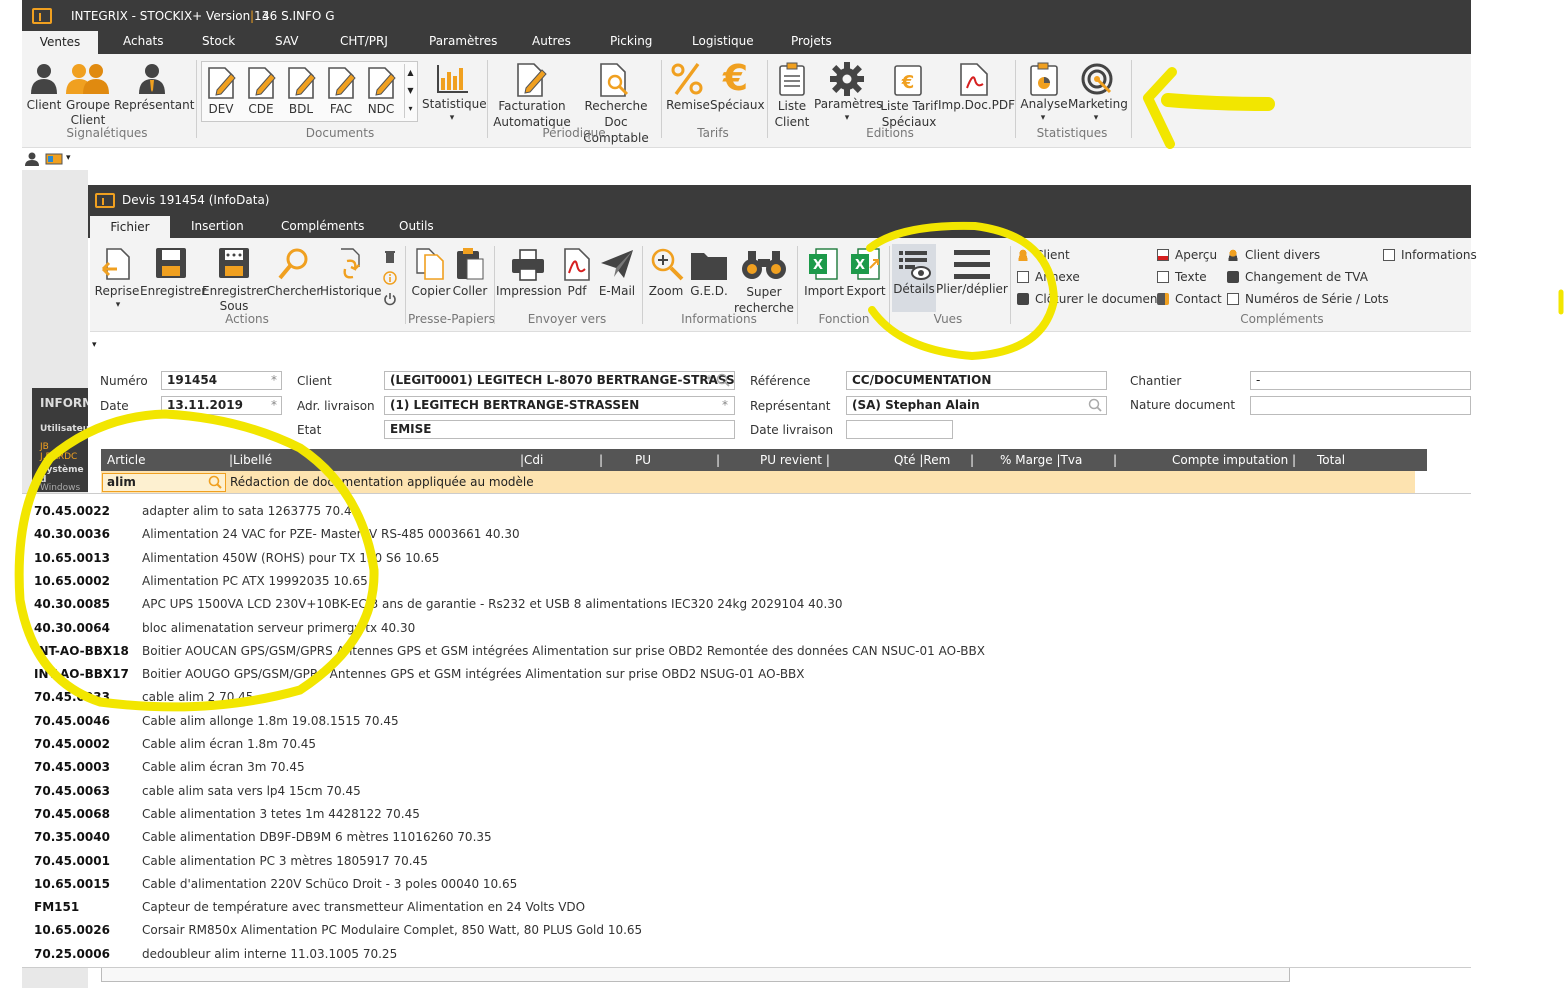 This screenshot has width=1565, height=988. I want to click on gallery-scroll: ▲ ▼ ▾, so click(410, 91).